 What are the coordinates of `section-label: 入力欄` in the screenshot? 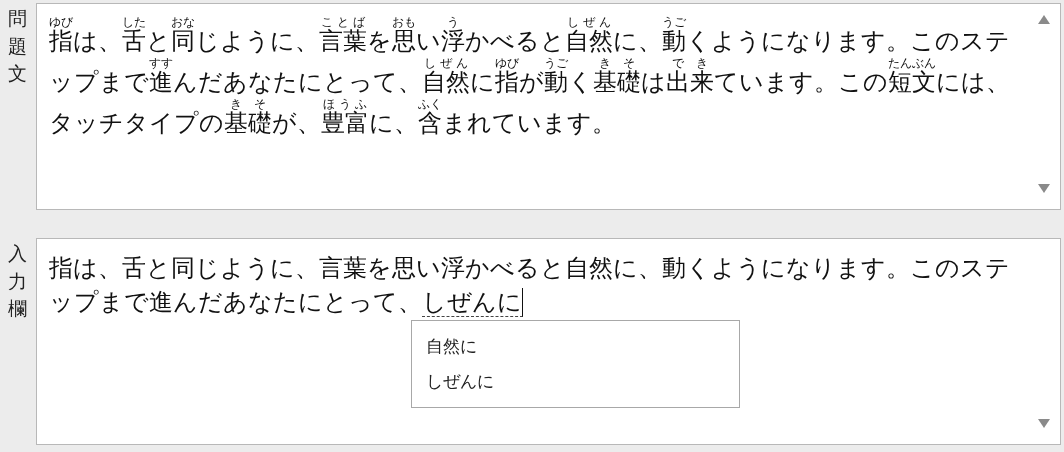 It's located at (18, 281).